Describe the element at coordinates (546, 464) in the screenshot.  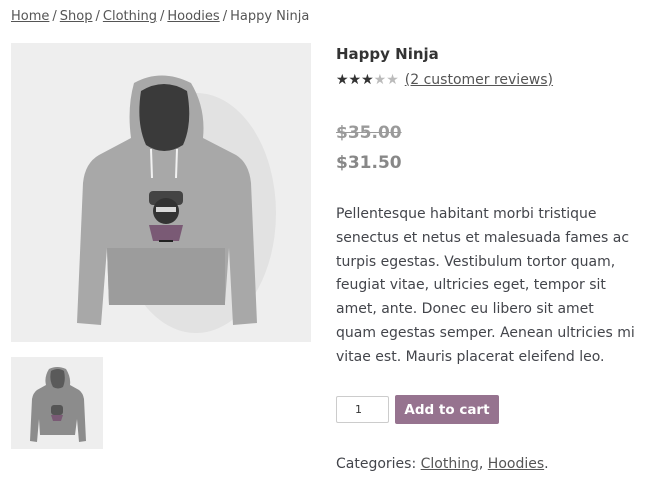
I see `categories-end: .` at that location.